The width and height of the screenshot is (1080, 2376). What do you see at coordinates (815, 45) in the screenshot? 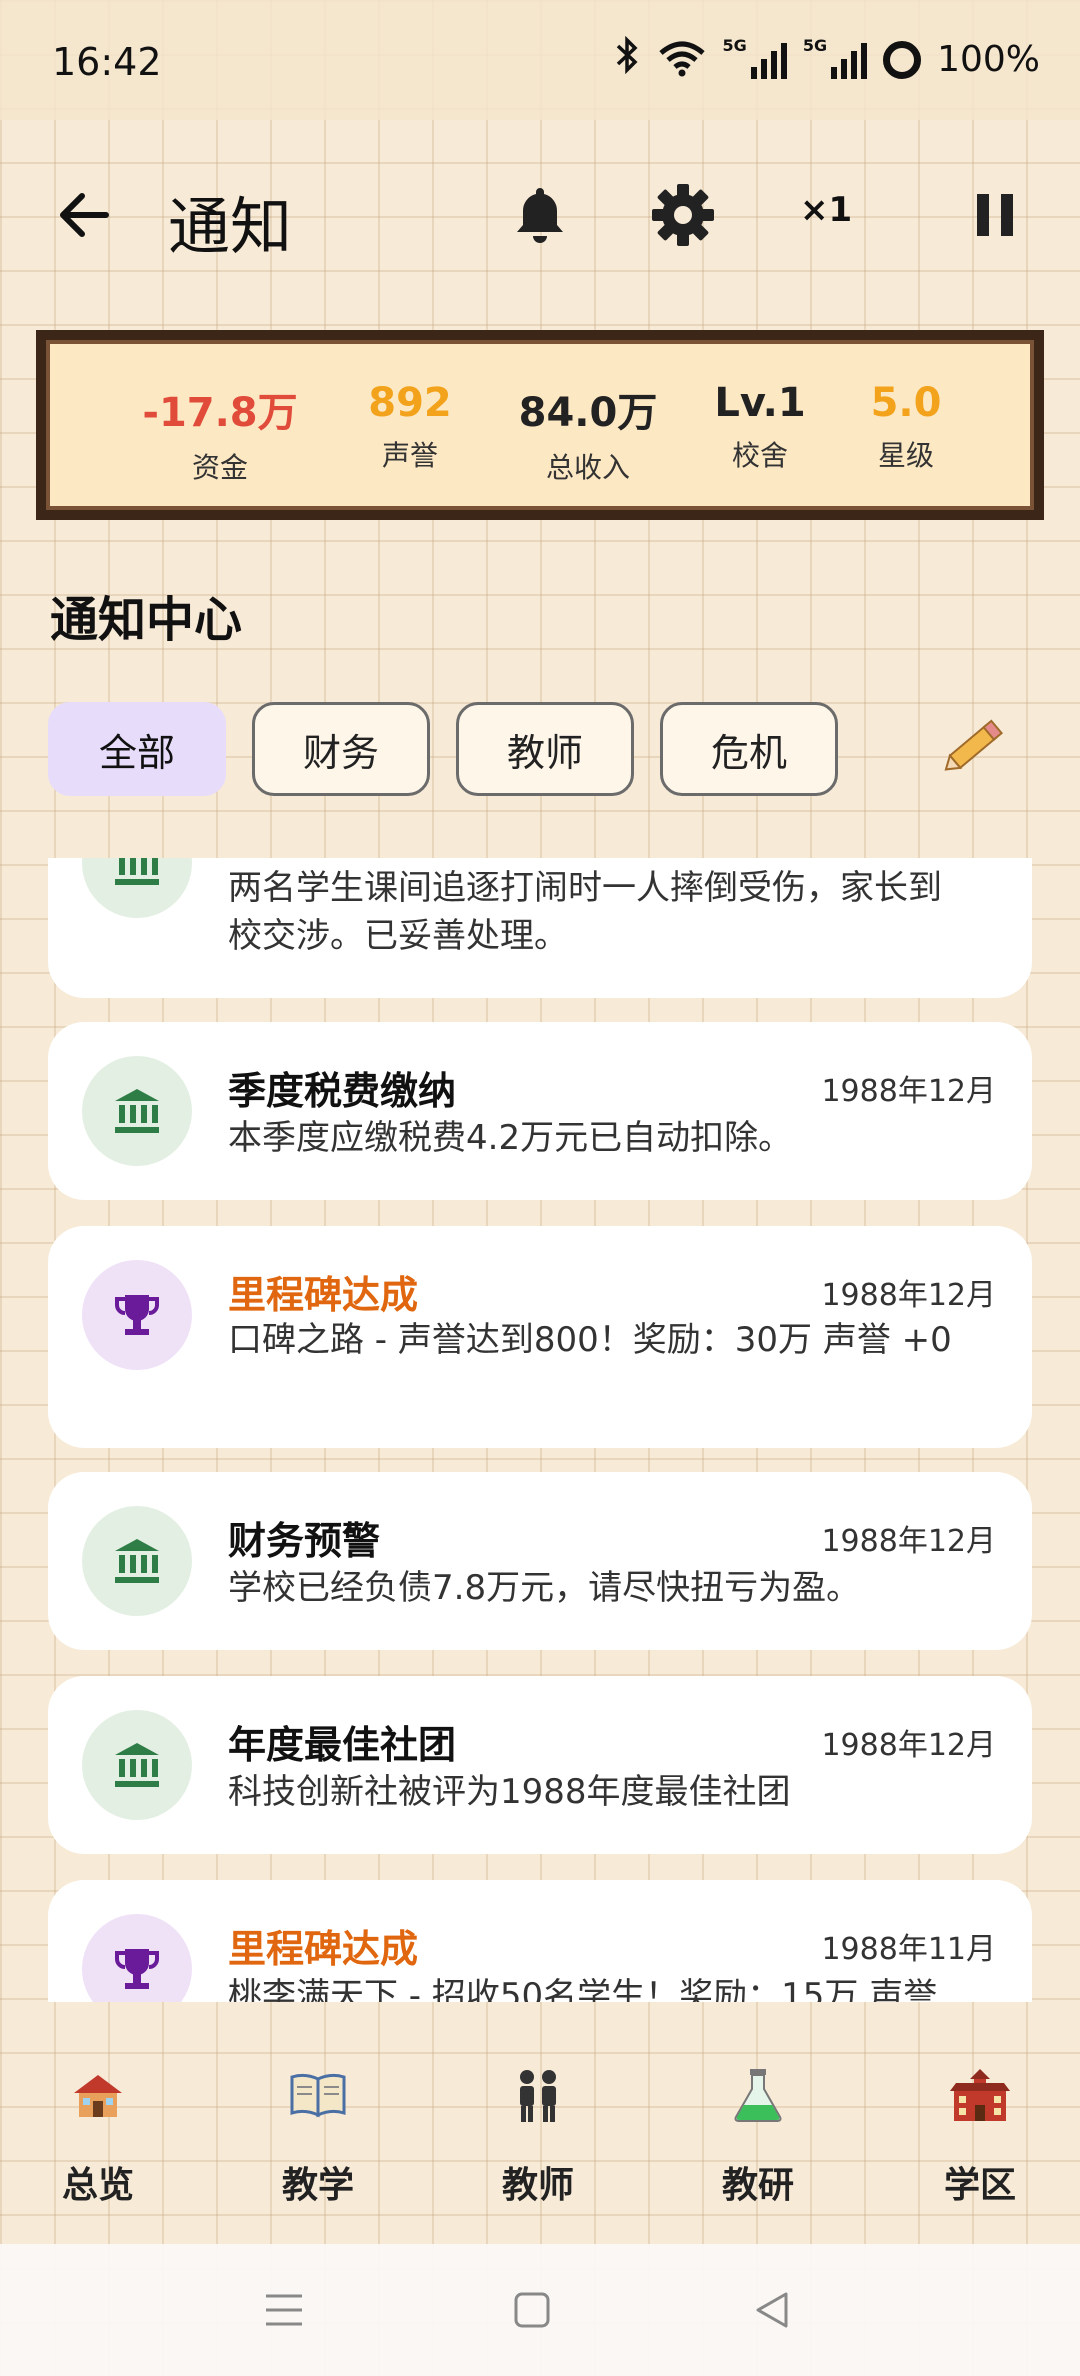
I see `network-type-2: 5G` at bounding box center [815, 45].